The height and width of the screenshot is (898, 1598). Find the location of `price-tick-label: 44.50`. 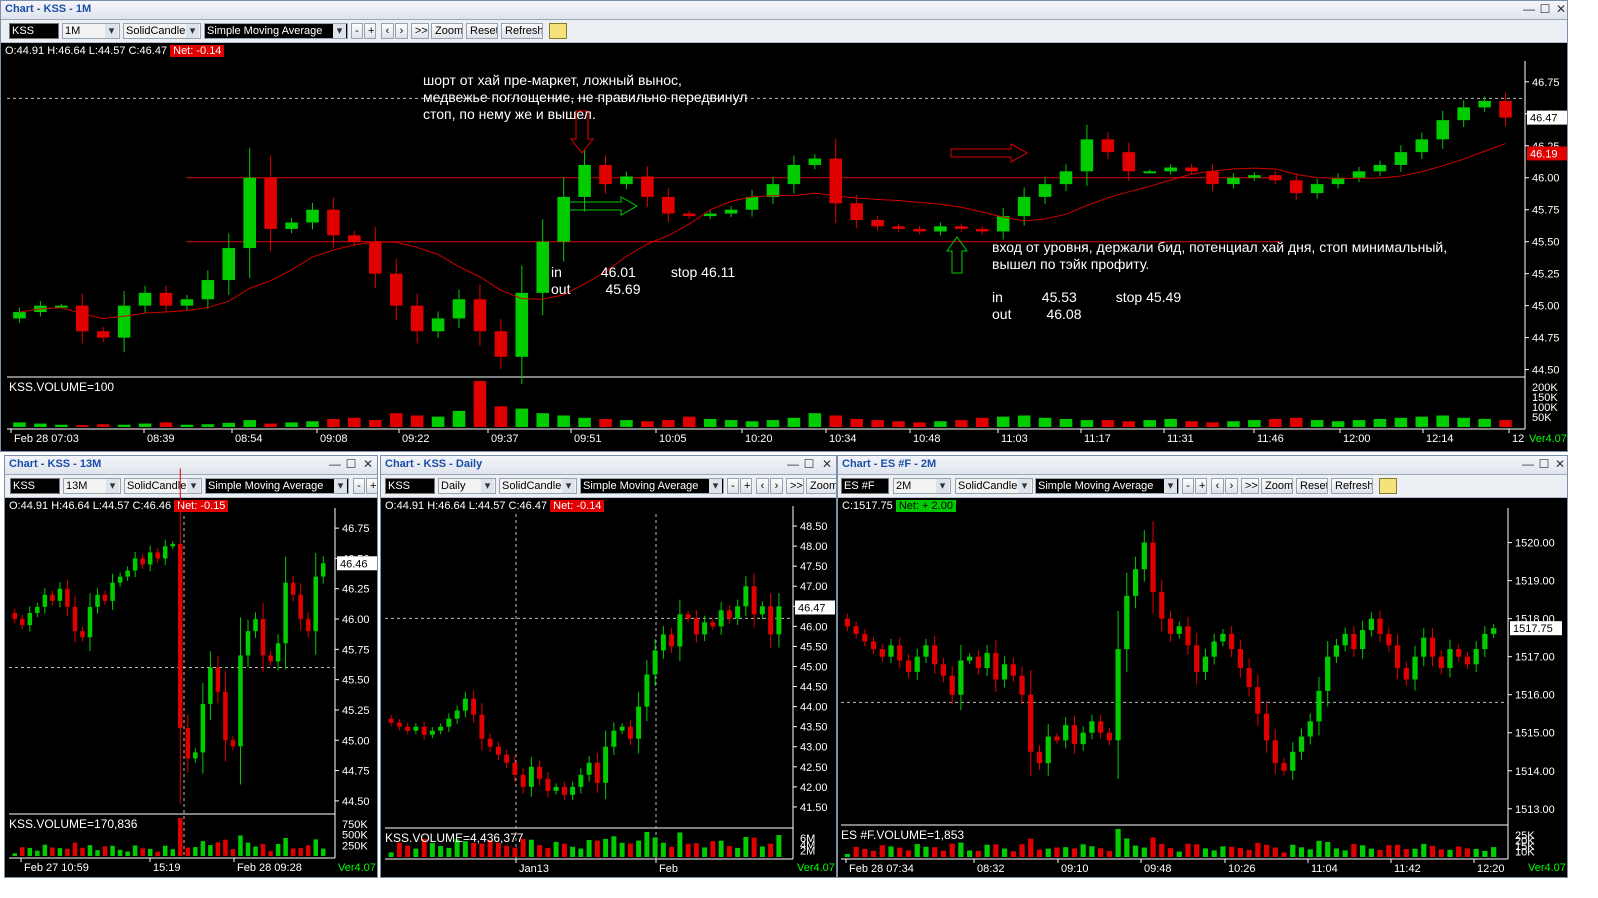

price-tick-label: 44.50 is located at coordinates (1546, 371).